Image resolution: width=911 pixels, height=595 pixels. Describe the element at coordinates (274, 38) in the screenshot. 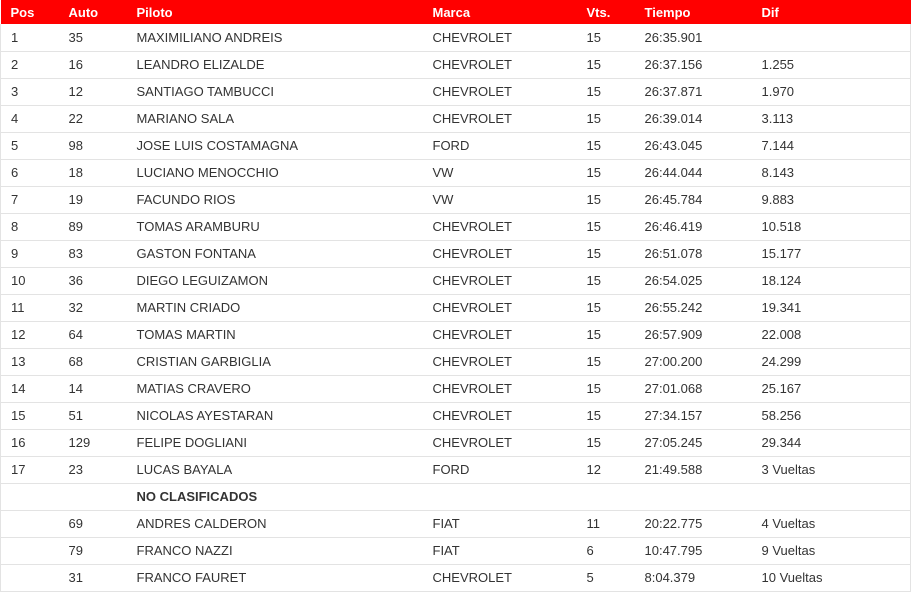

I see `cell-piloto: MAXIMILIANO ANDREIS` at that location.